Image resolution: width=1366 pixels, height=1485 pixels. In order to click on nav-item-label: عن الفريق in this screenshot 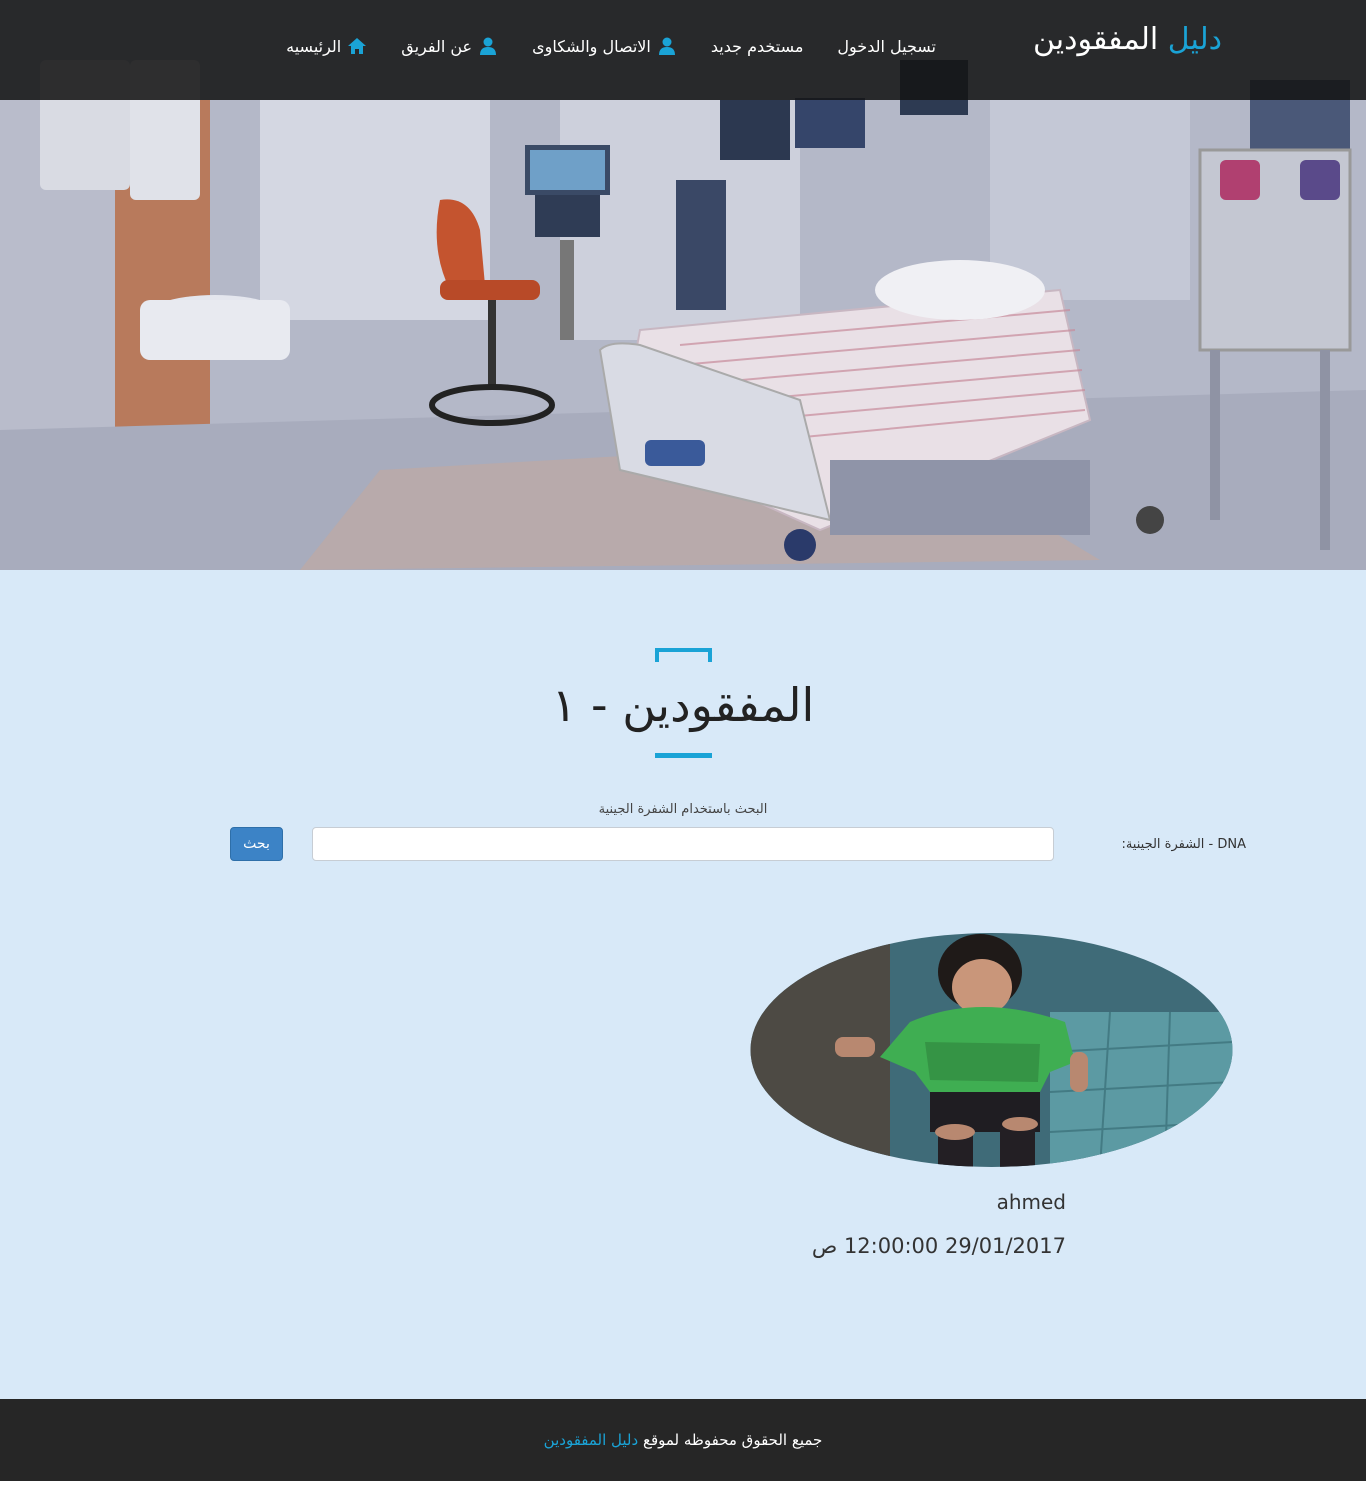, I will do `click(437, 46)`.